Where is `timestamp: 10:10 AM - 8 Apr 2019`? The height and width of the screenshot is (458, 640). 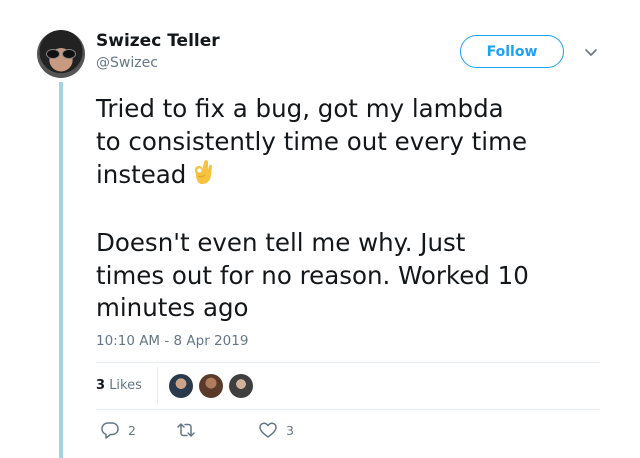 timestamp: 10:10 AM - 8 Apr 2019 is located at coordinates (172, 341).